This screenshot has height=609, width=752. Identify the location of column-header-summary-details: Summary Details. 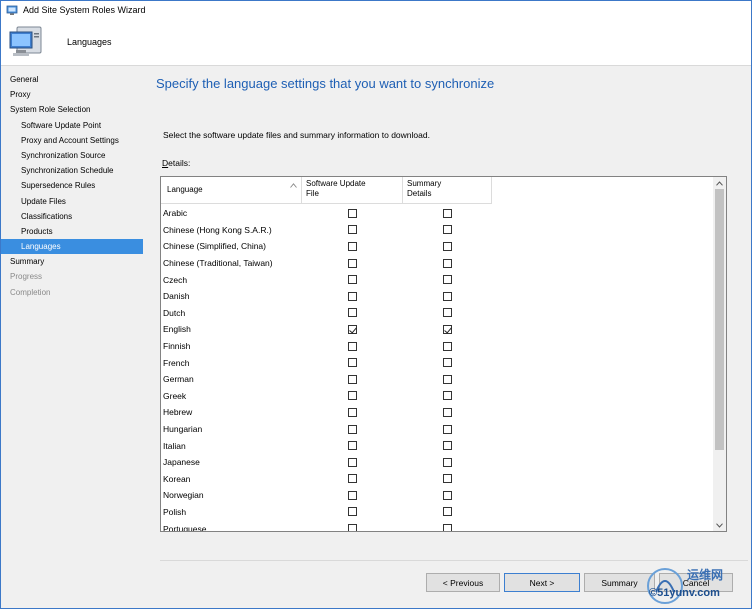
(447, 190).